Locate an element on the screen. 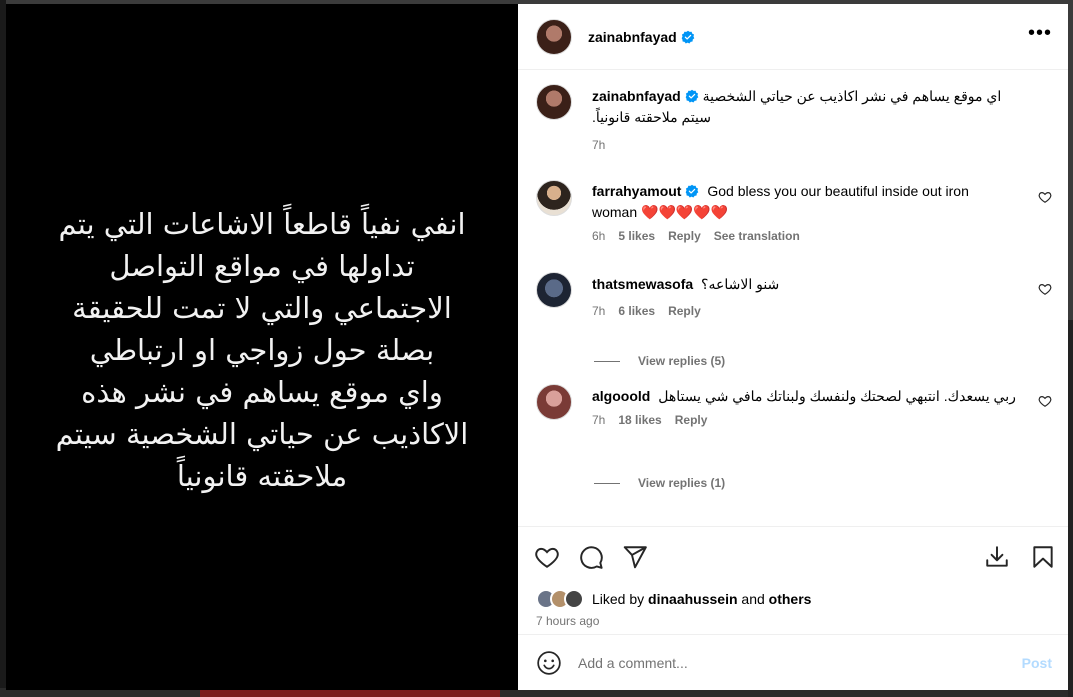 This screenshot has height=697, width=1073. post-time-ago: 7 hours ago is located at coordinates (568, 621).